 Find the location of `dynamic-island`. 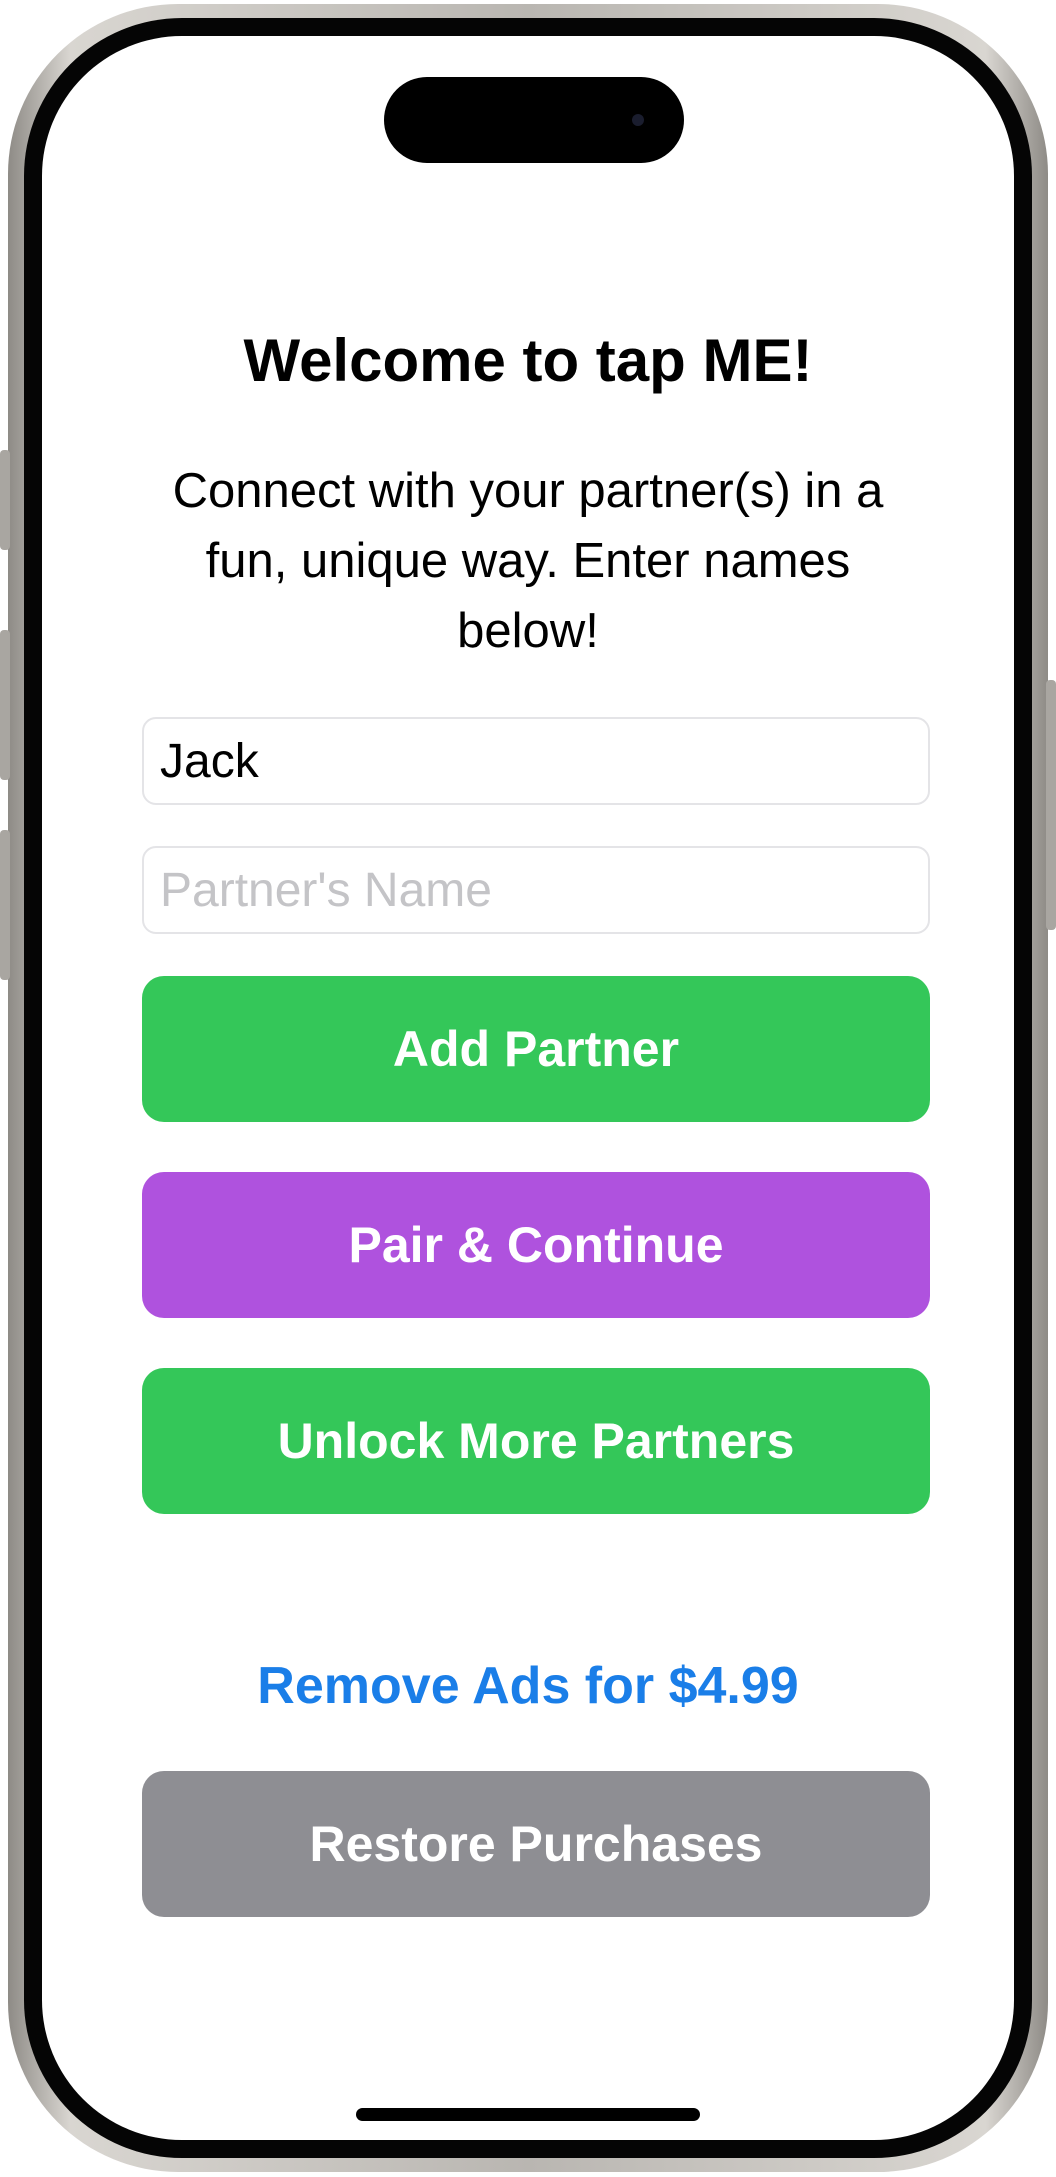

dynamic-island is located at coordinates (534, 120).